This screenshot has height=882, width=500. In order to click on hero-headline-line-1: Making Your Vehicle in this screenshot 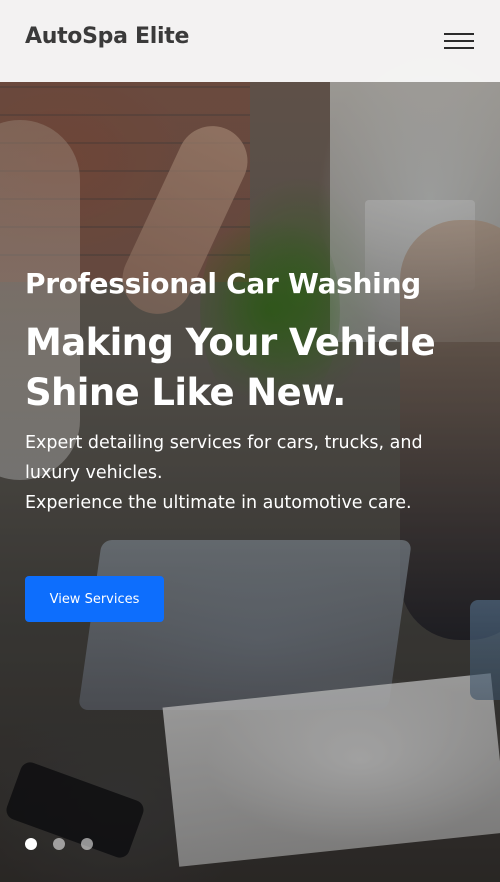, I will do `click(230, 342)`.